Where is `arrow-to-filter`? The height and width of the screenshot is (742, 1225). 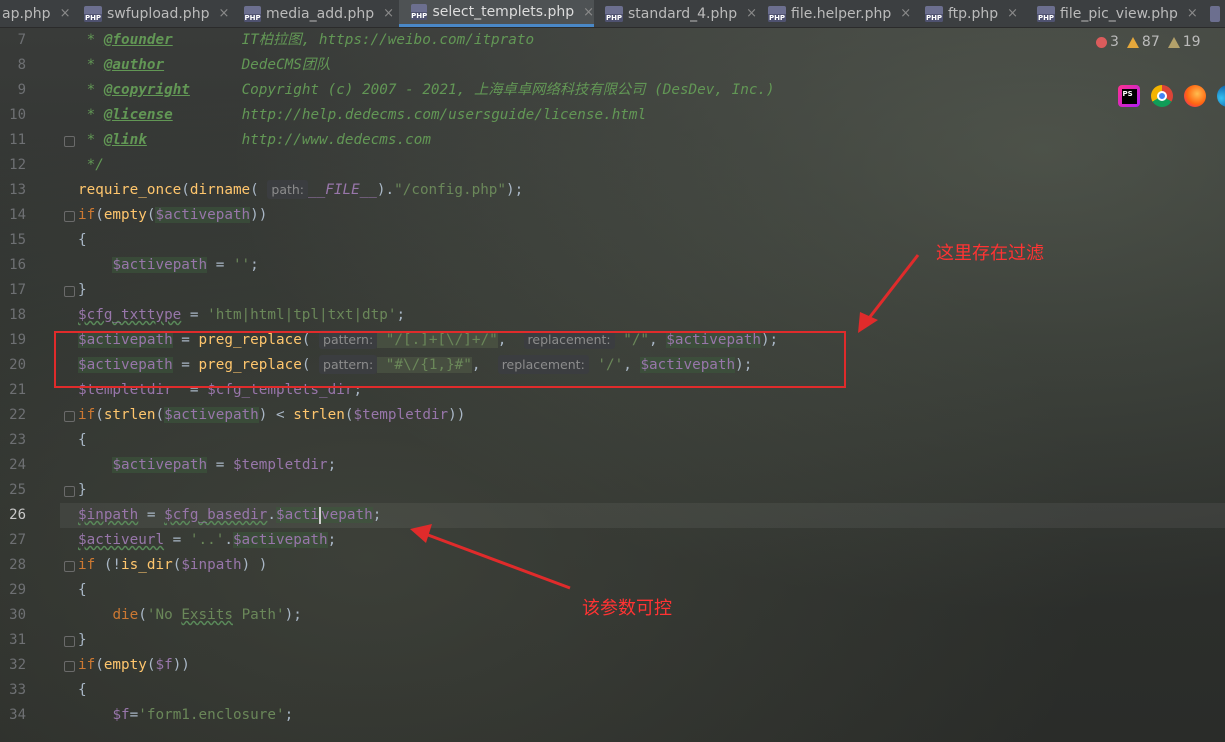 arrow-to-filter is located at coordinates (892, 288).